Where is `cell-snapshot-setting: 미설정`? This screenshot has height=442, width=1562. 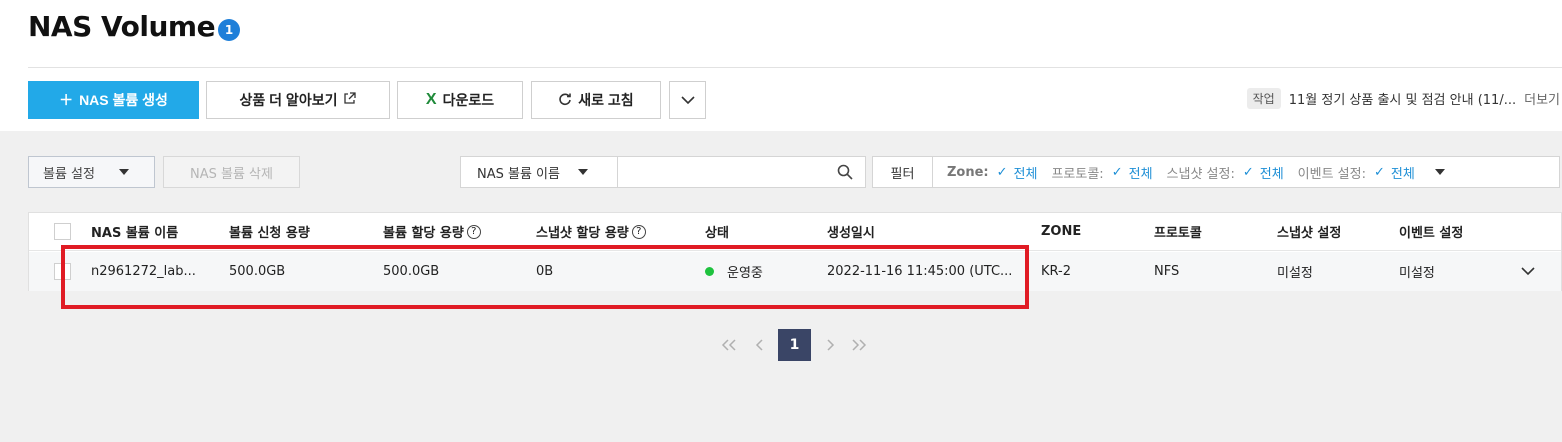 cell-snapshot-setting: 미설정 is located at coordinates (1295, 273).